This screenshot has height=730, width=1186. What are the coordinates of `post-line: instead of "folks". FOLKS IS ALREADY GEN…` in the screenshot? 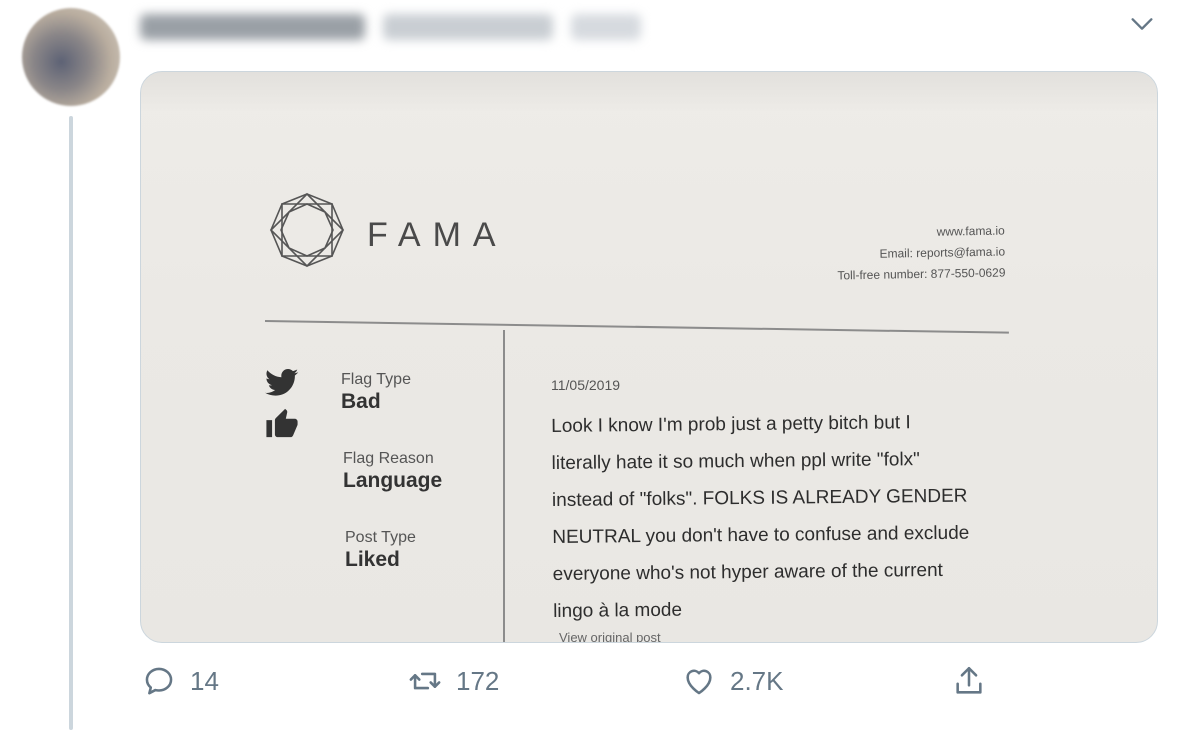 It's located at (759, 498).